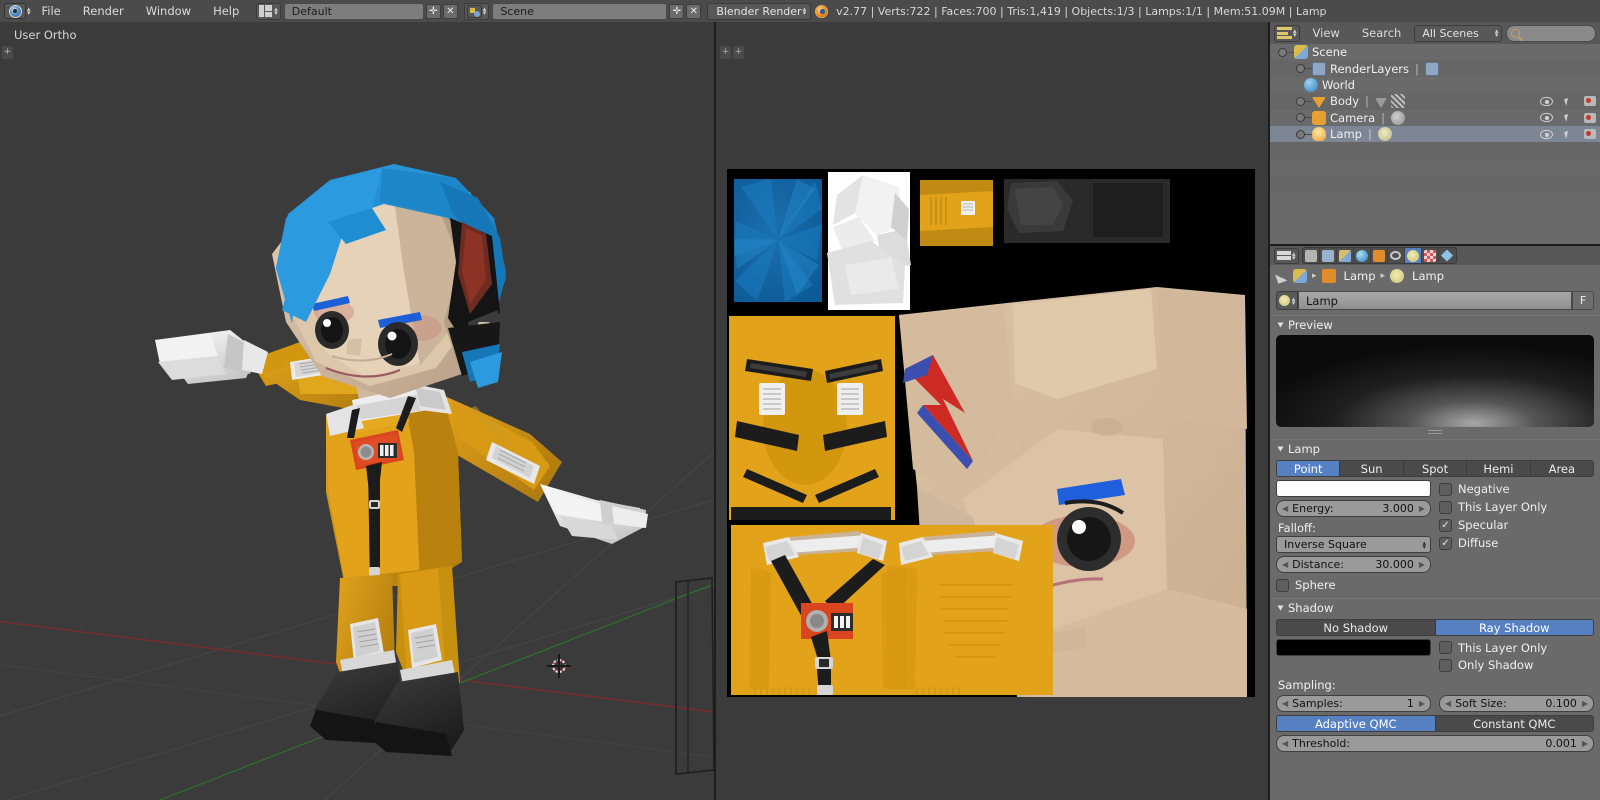  What do you see at coordinates (1287, 33) in the screenshot?
I see `outliner-display-mode-selector: ▴ ▾` at bounding box center [1287, 33].